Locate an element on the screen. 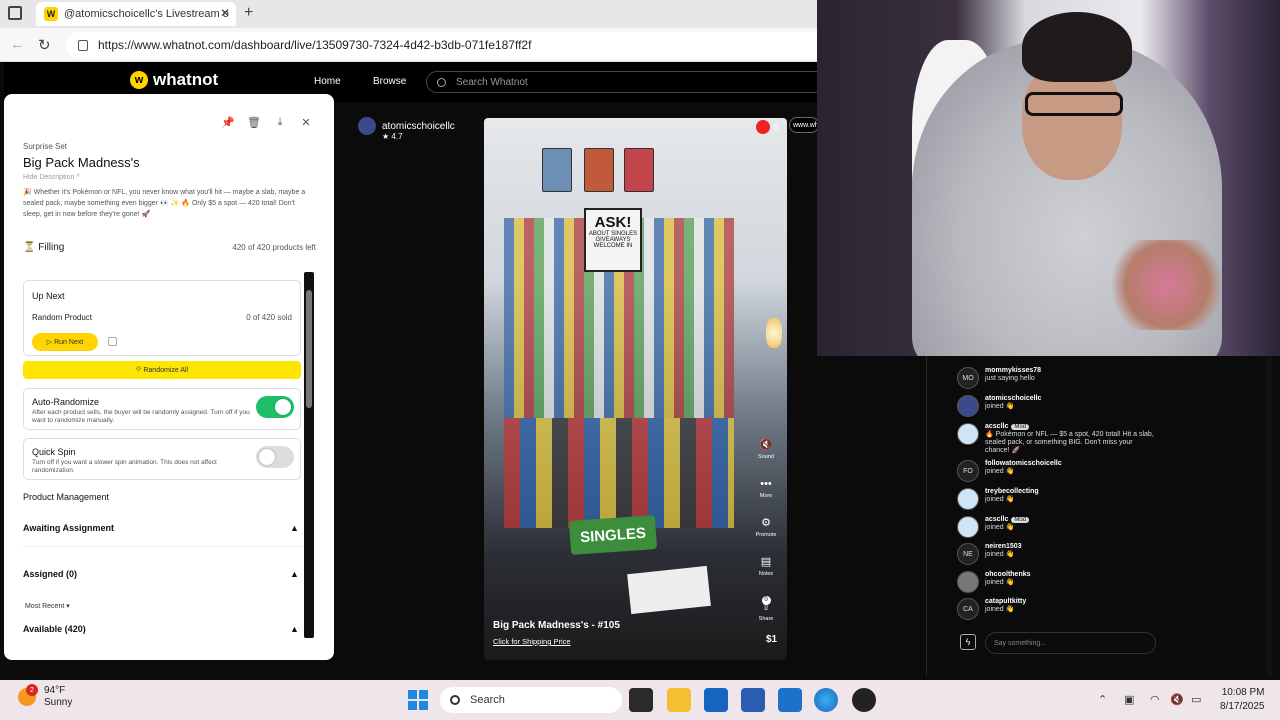  tray-app-icon: ▣ is located at coordinates (1129, 699).